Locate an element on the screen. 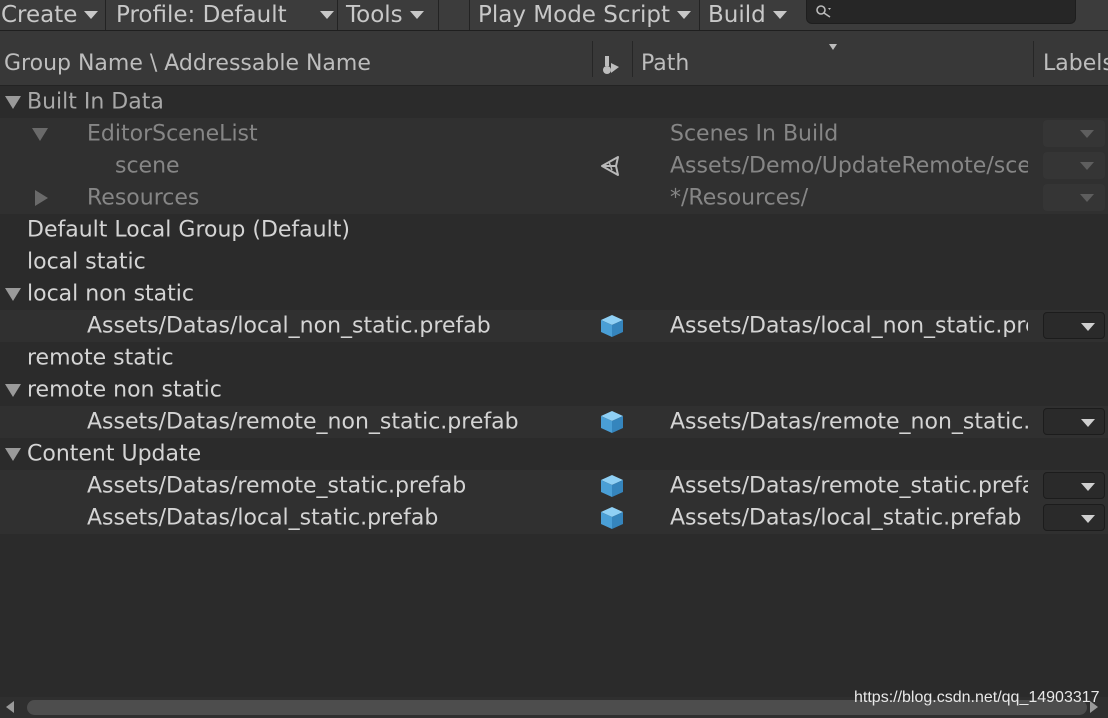 Image resolution: width=1108 pixels, height=718 pixels. group-row-local-non-static: local non static is located at coordinates (554, 294).